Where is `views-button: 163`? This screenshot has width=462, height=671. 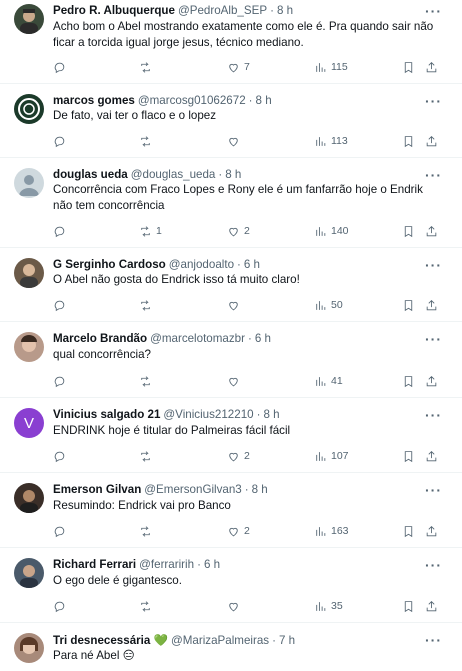
views-button: 163 is located at coordinates (331, 531).